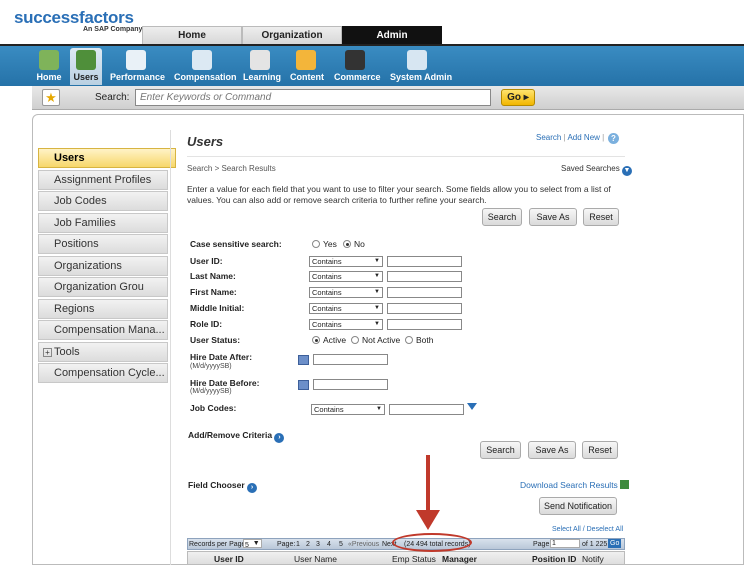 This screenshot has width=744, height=565. I want to click on learning-icon, so click(260, 60).